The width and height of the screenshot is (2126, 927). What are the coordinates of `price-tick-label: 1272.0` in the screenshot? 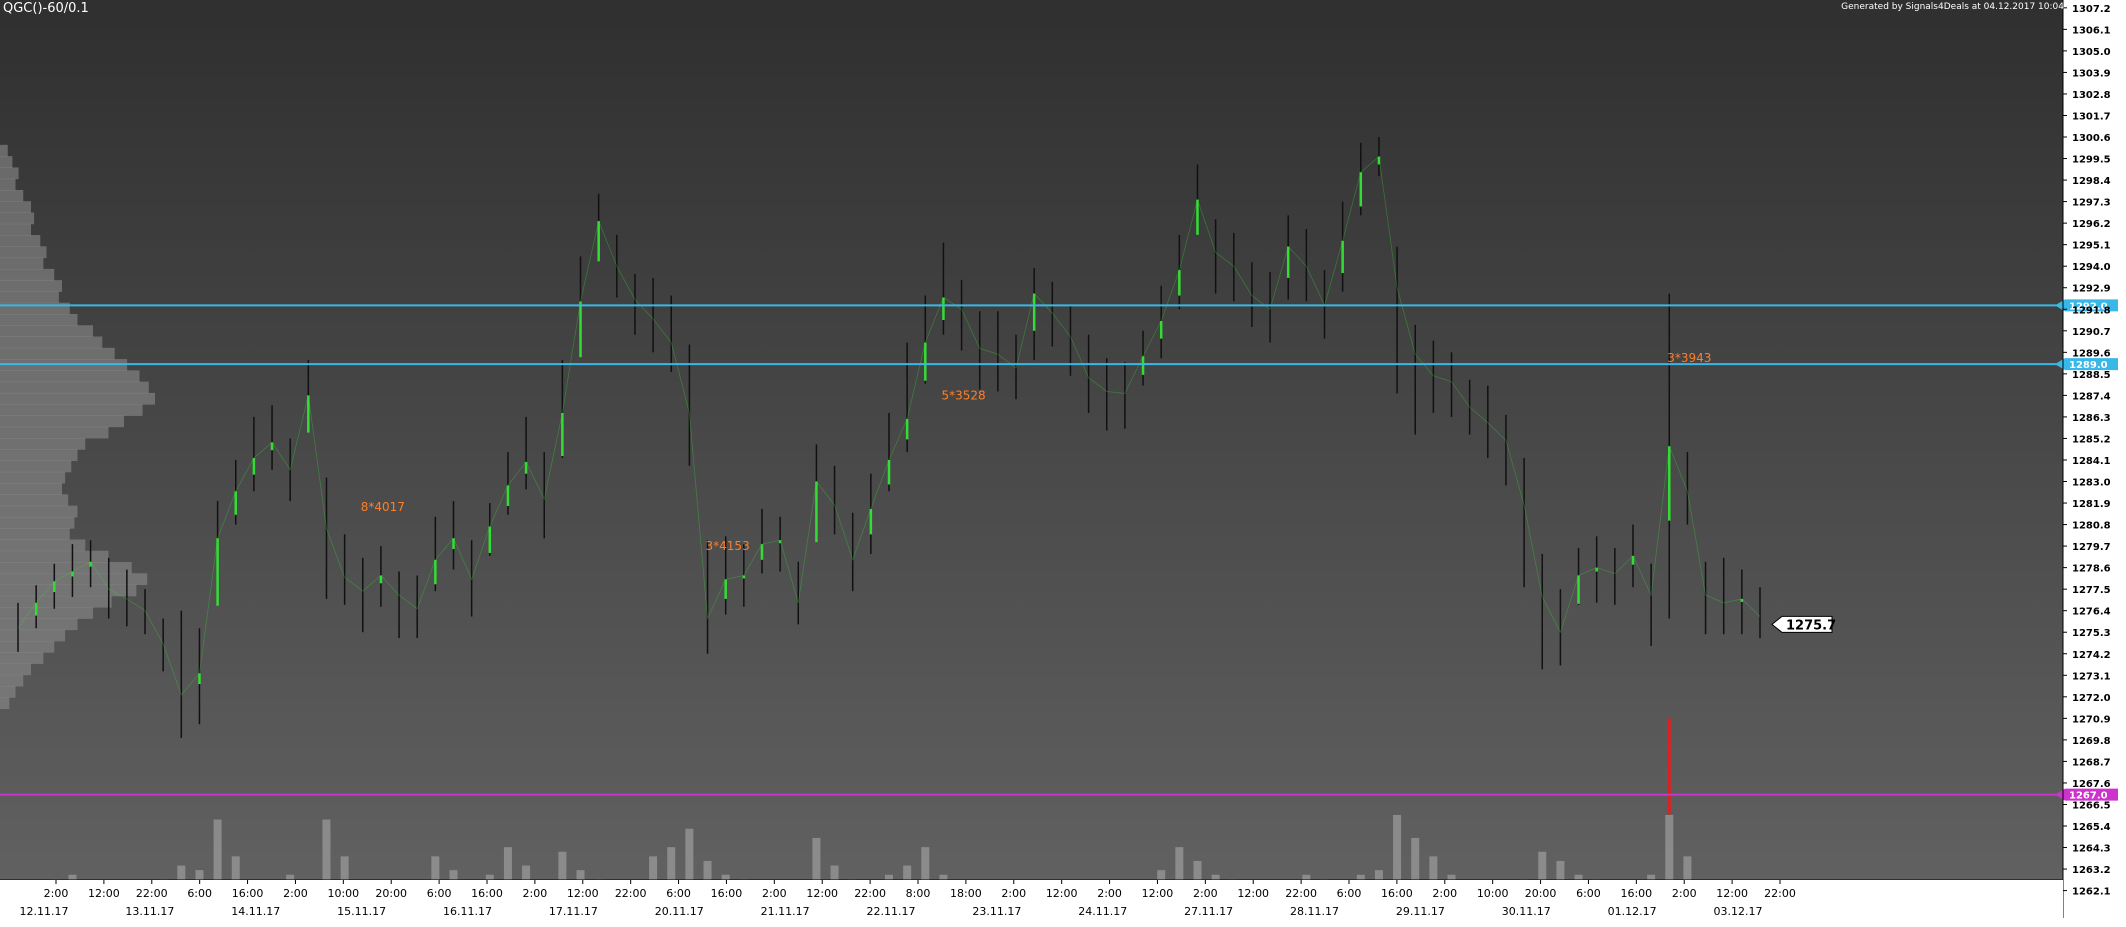 It's located at (2091, 698).